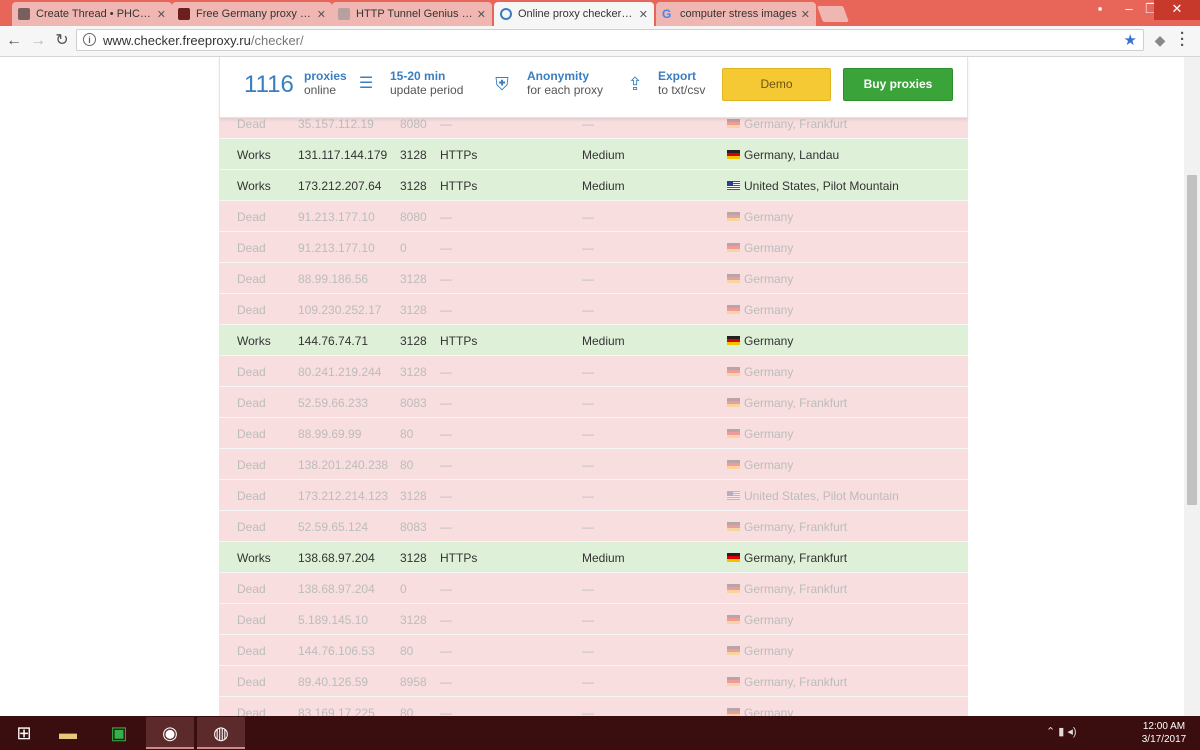  I want to click on address-bar: i www.checker.freeproxy.ru/checker/ ★, so click(610, 40).